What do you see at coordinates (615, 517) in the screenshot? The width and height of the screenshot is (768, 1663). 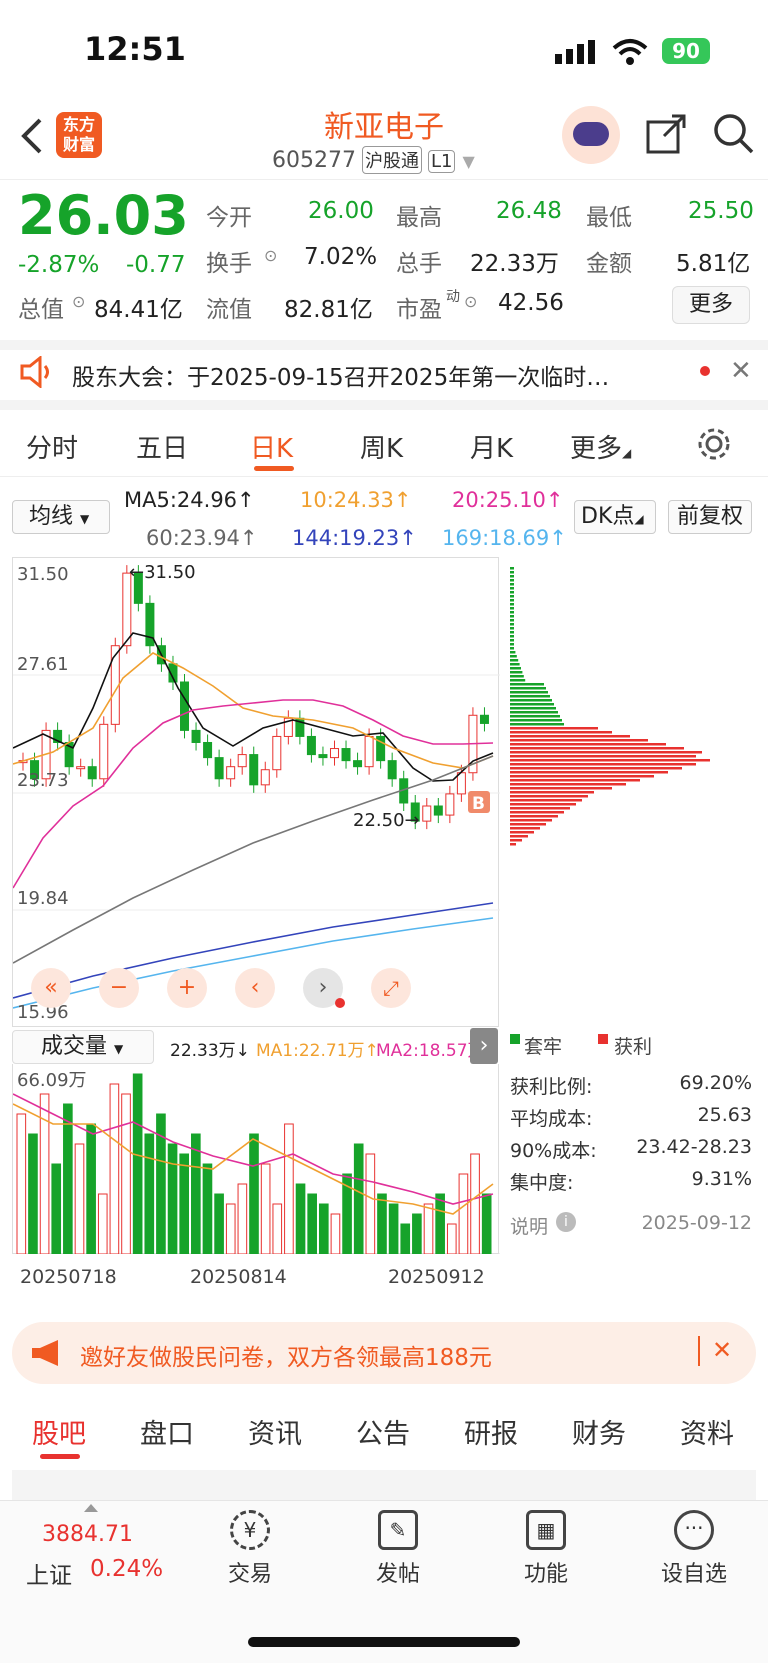 I see `dk-point-select: DK点◢` at bounding box center [615, 517].